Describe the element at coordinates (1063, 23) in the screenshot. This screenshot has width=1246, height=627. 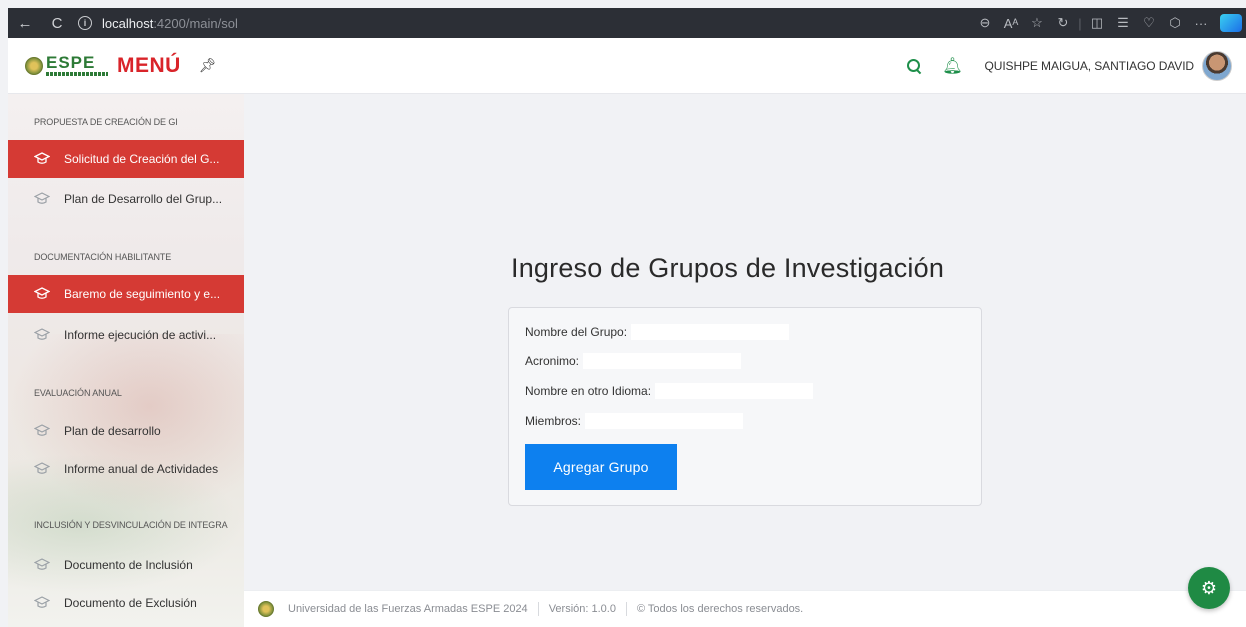
I see `refresh-extension-icon: ↻` at that location.